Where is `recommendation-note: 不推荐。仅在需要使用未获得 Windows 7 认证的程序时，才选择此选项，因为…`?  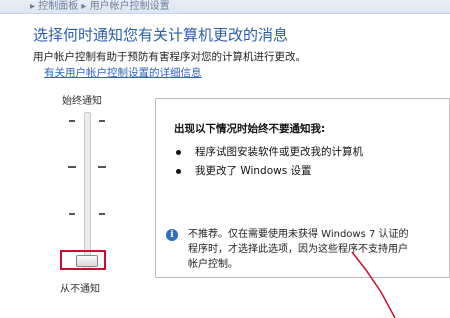
recommendation-note: 不推荐。仅在需要使用未获得 Windows 7 认证的程序时，才选择此选项，因为… is located at coordinates (298, 249).